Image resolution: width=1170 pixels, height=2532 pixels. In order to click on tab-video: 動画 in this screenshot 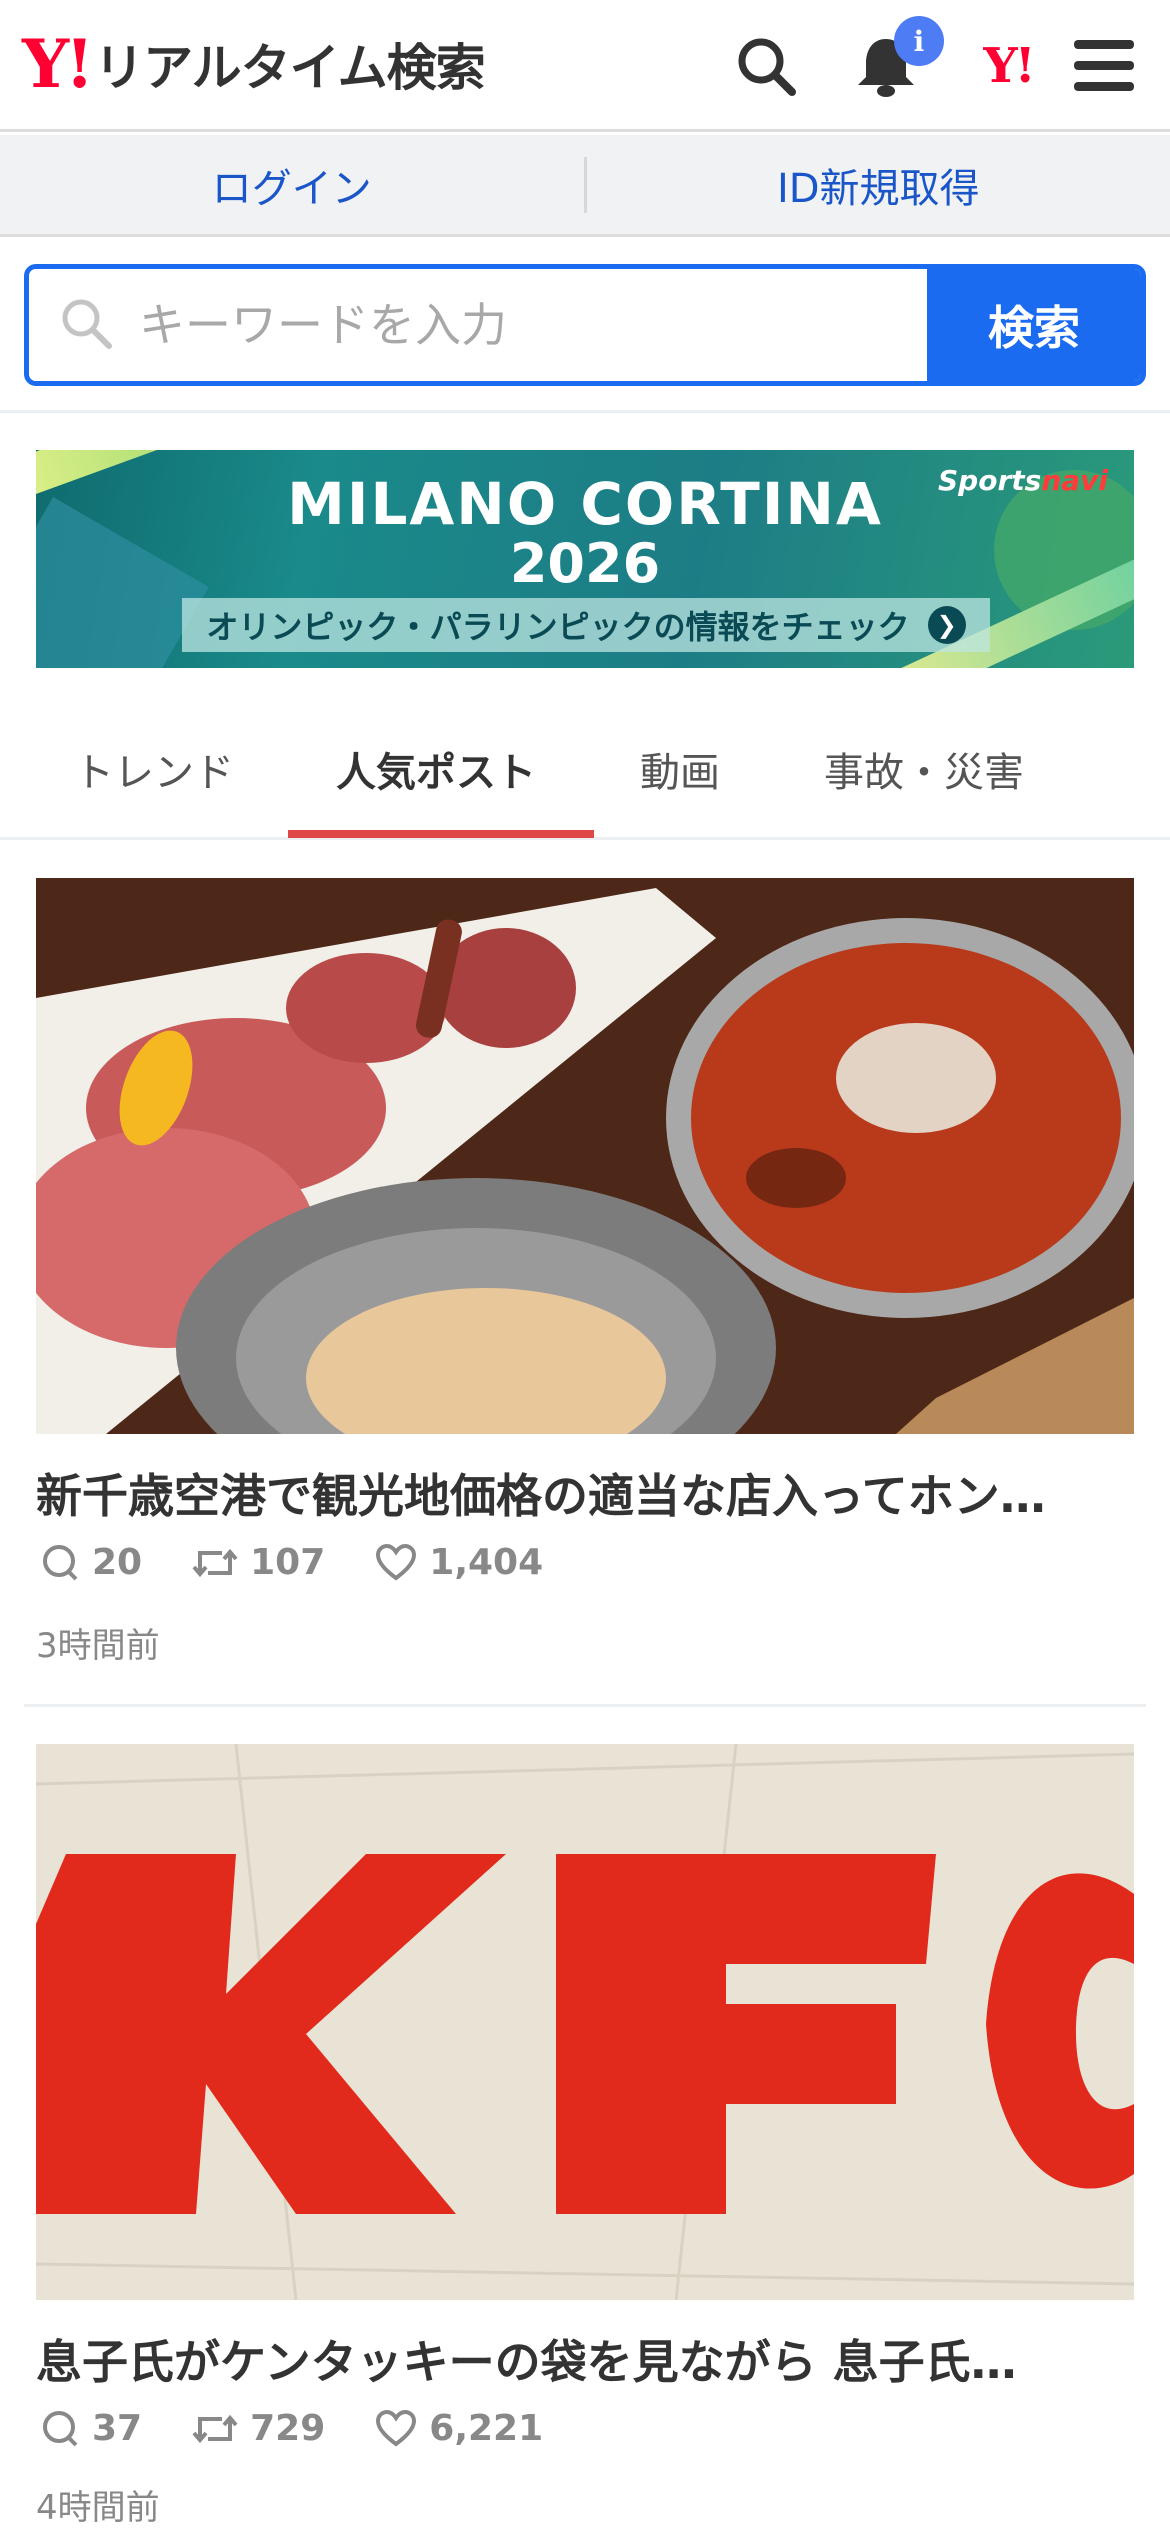, I will do `click(680, 769)`.